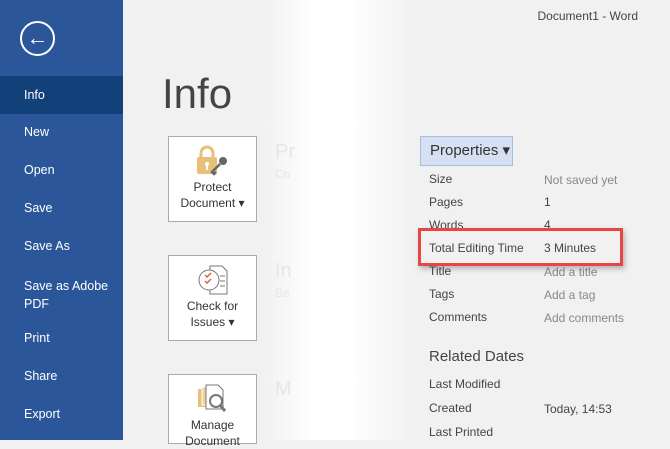 This screenshot has height=449, width=670. What do you see at coordinates (569, 295) in the screenshot?
I see `prop-value-tags: Add a tag` at bounding box center [569, 295].